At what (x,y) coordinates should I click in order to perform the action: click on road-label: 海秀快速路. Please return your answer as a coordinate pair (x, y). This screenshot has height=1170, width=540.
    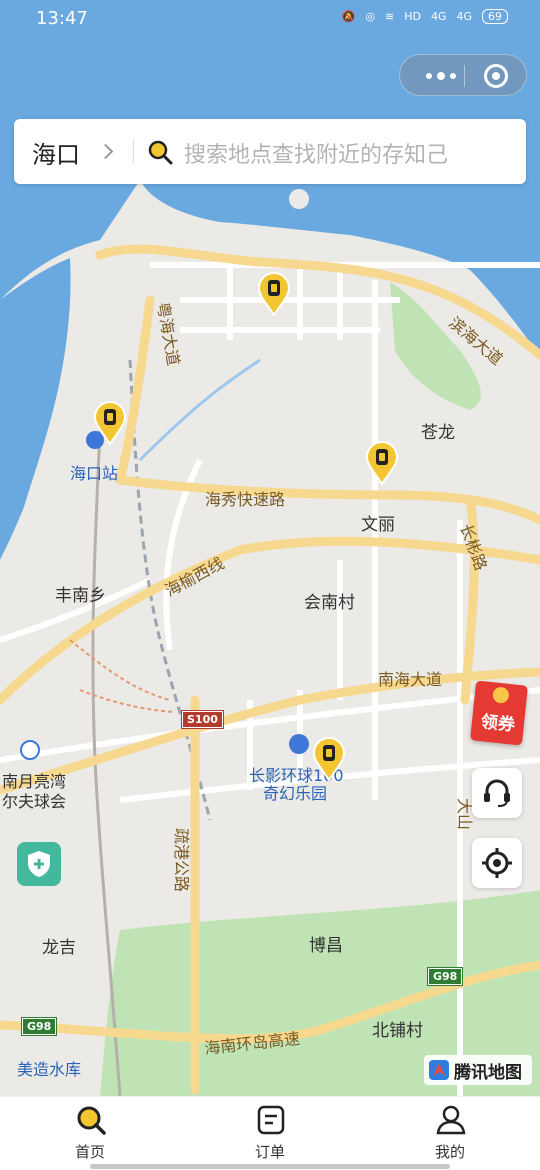
    Looking at the image, I should click on (245, 499).